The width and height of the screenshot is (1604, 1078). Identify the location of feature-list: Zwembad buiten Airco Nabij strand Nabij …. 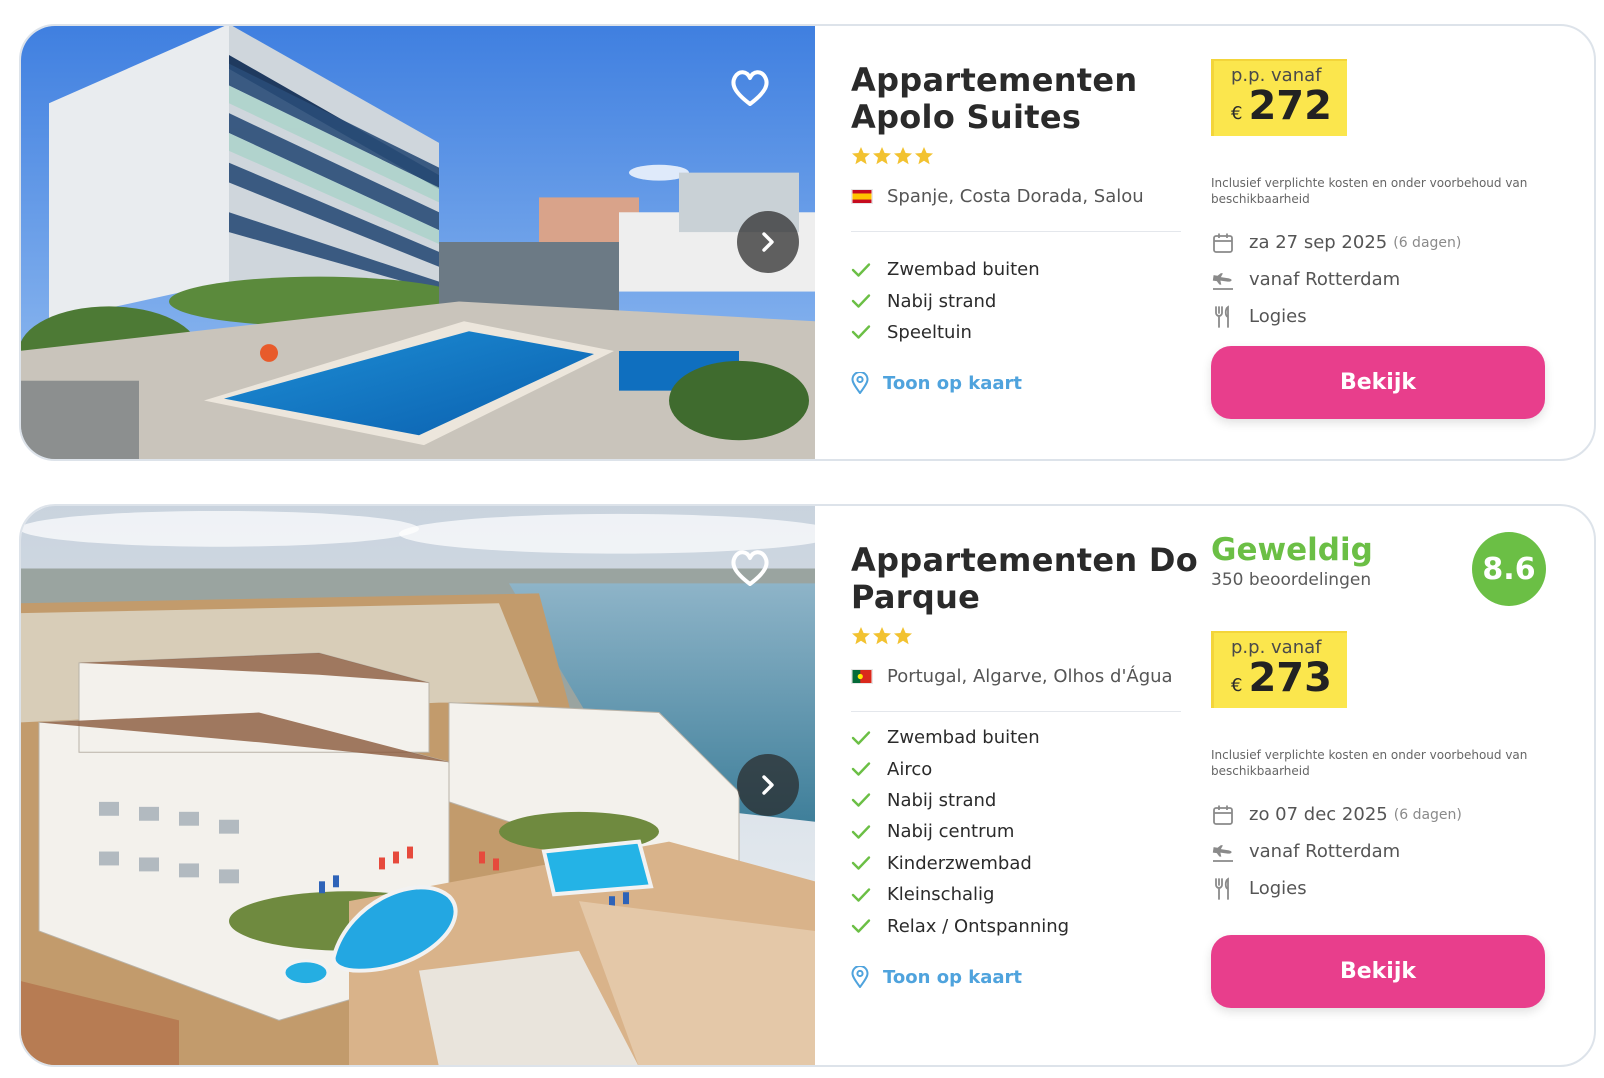
(960, 832).